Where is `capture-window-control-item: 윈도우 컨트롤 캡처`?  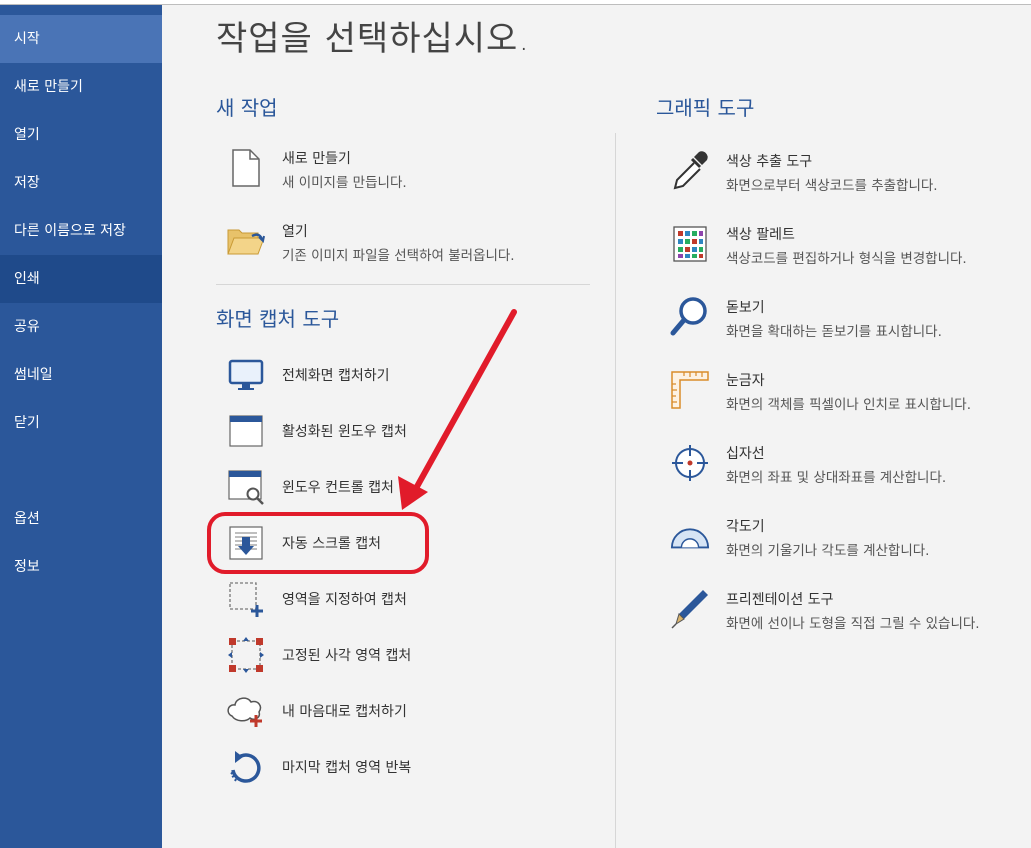
capture-window-control-item: 윈도우 컨트롤 캡처 is located at coordinates (346, 487).